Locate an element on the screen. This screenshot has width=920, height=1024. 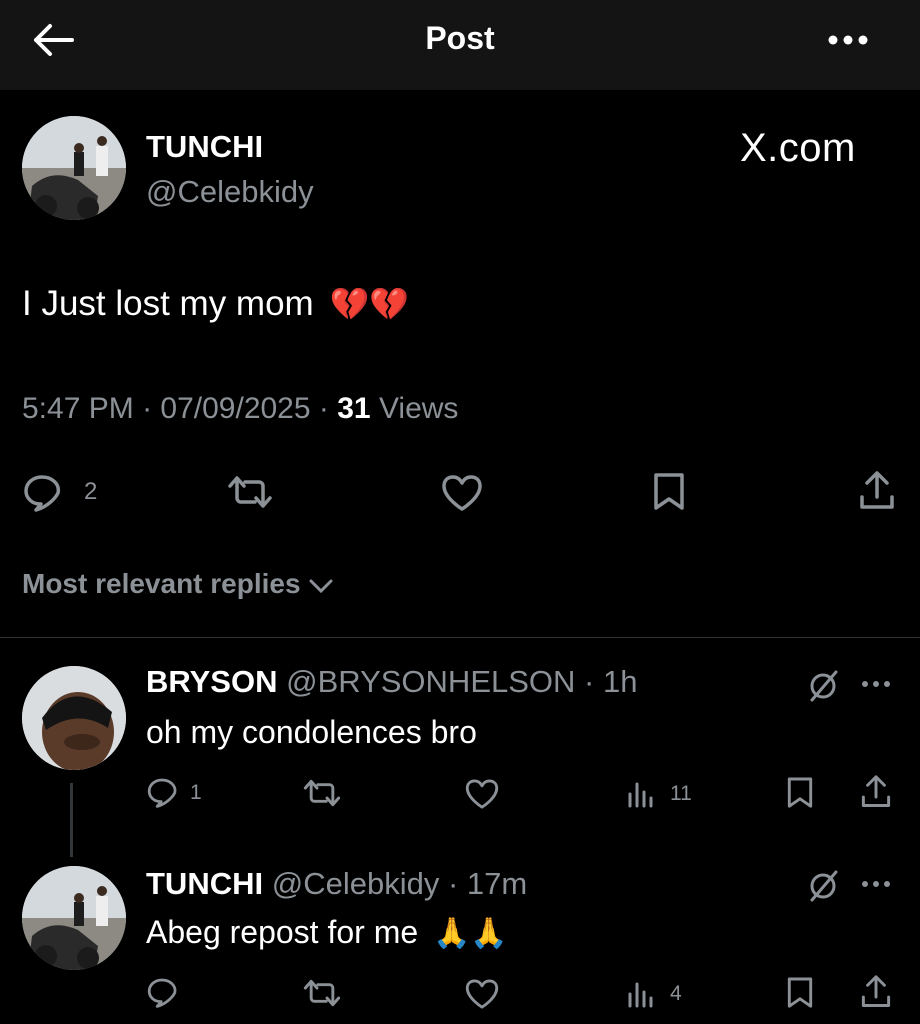
reply-views-count: 4 is located at coordinates (676, 993).